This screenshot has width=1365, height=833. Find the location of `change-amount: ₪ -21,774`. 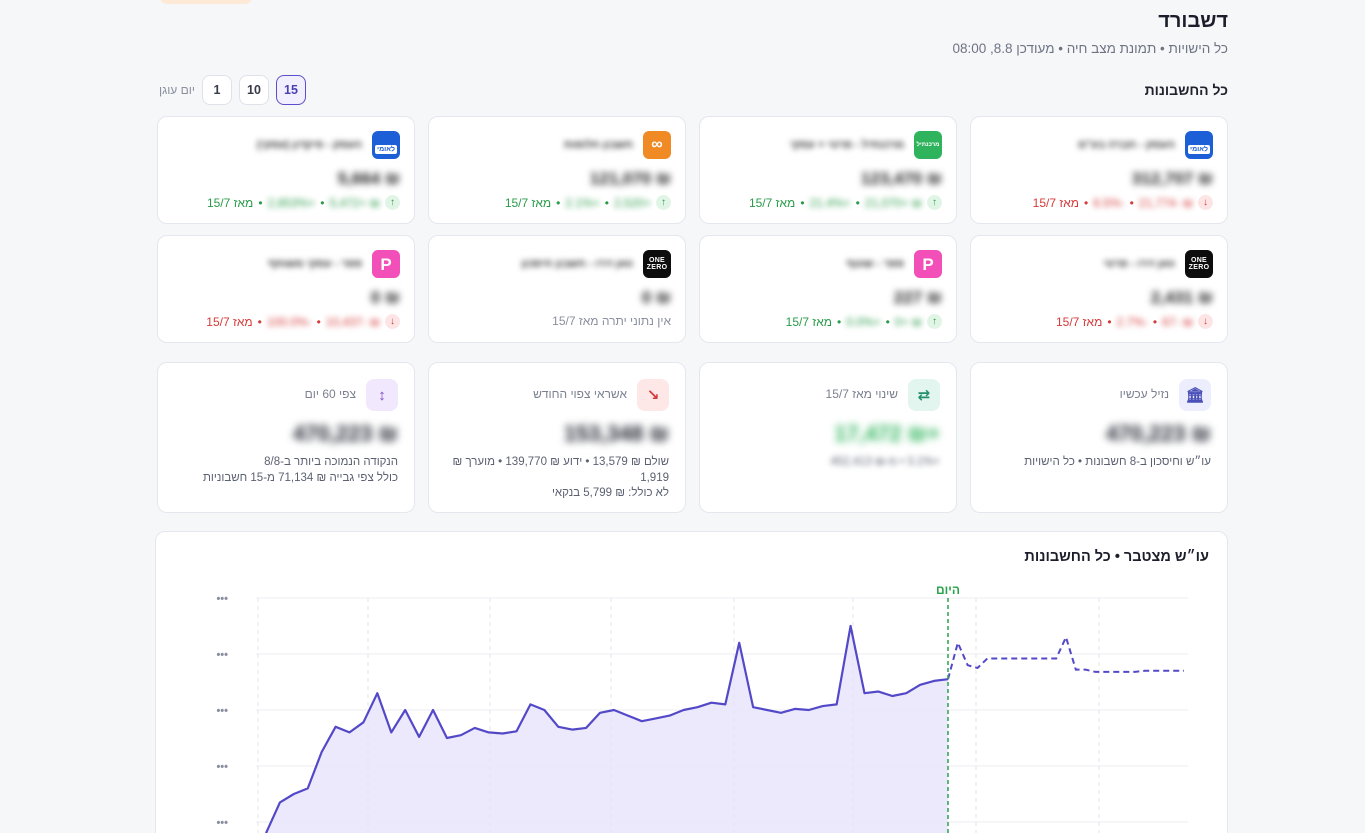

change-amount: ₪ -21,774 is located at coordinates (1165, 202).